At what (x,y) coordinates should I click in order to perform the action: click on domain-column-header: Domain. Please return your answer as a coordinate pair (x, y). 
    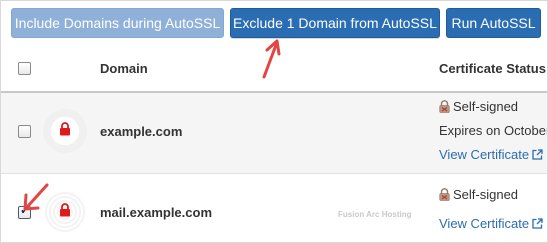
    Looking at the image, I should click on (124, 68).